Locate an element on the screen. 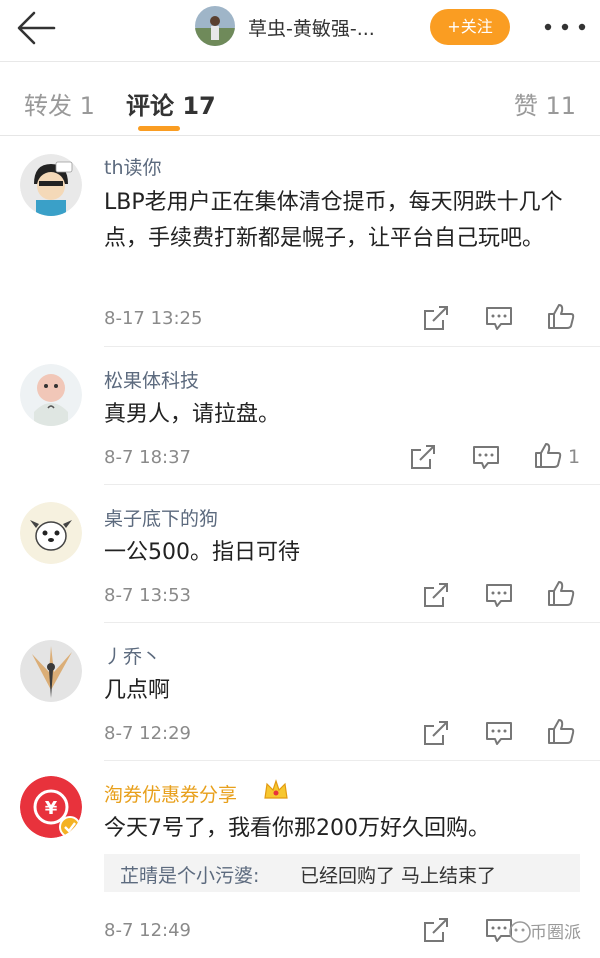 Image resolution: width=600 pixels, height=958 pixels. comment-time: 8-7 13:53 is located at coordinates (147, 595).